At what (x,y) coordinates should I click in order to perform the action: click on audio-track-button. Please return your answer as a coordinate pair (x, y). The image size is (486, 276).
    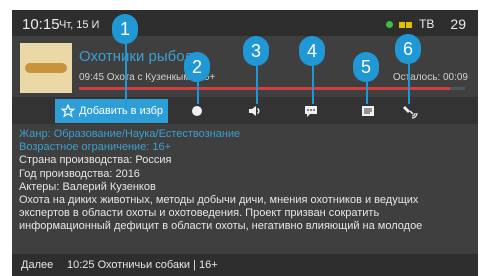
    Looking at the image, I should click on (254, 111).